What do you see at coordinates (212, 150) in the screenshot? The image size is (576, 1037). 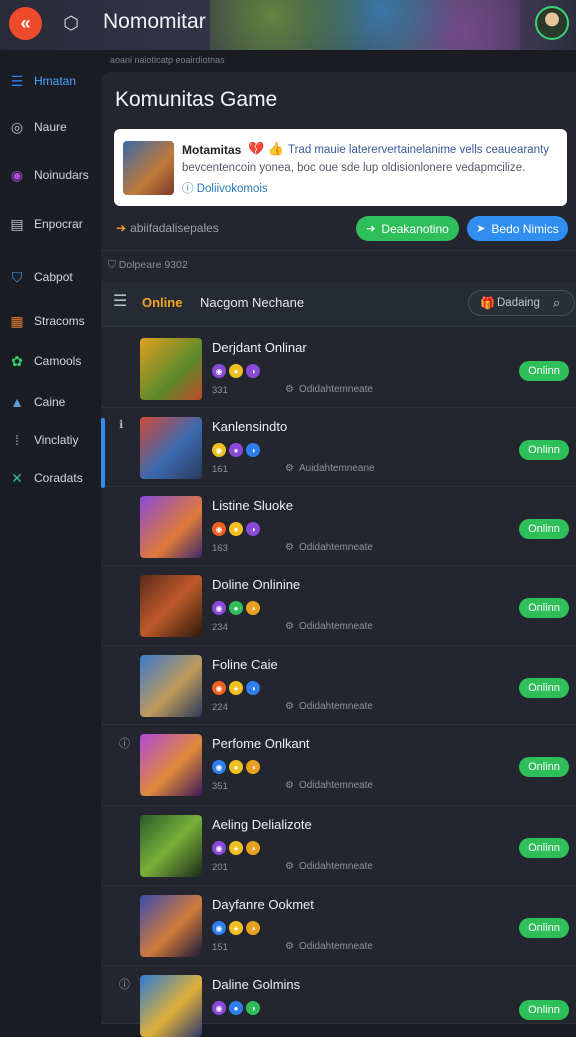 I see `community-name: Motamitas` at bounding box center [212, 150].